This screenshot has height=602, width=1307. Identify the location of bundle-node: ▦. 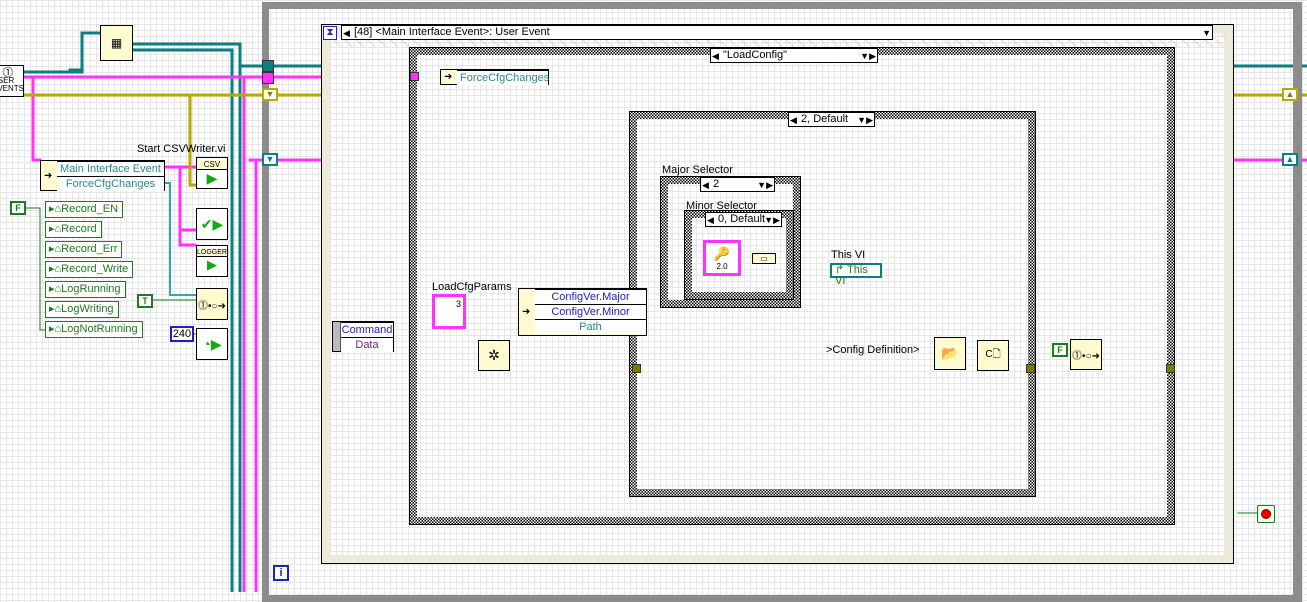
(116, 43).